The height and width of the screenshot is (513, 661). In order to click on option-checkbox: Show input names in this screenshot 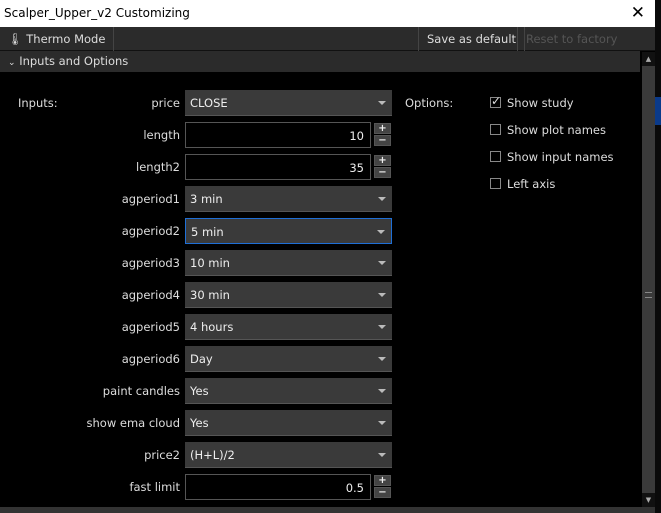, I will do `click(552, 157)`.